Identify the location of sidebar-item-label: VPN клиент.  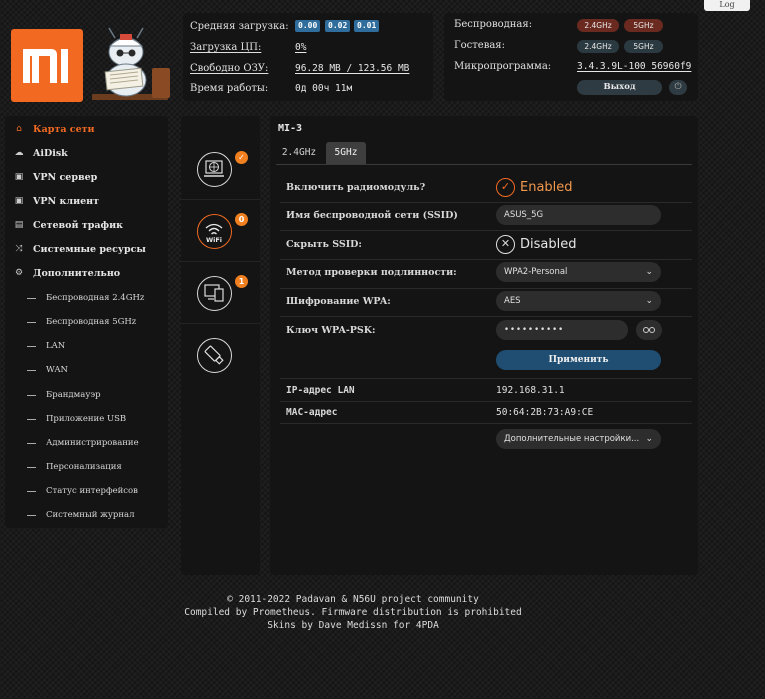
(66, 201).